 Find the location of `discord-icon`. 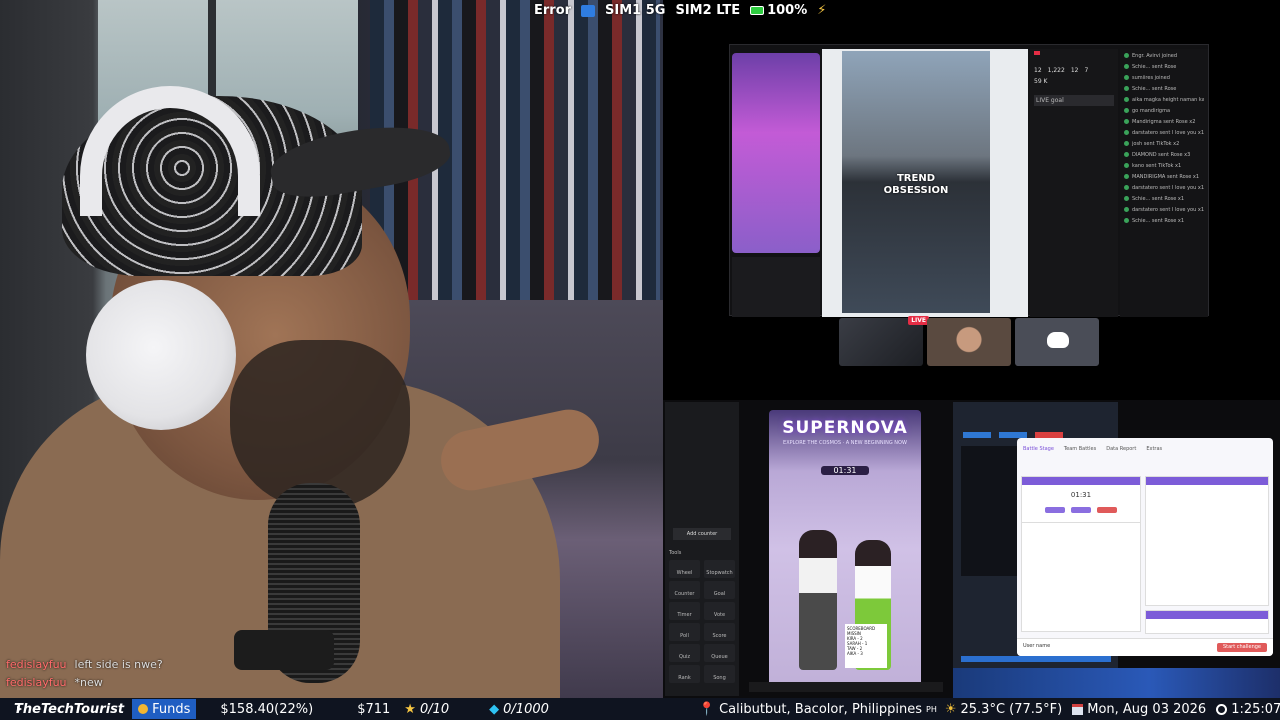

discord-icon is located at coordinates (1058, 340).